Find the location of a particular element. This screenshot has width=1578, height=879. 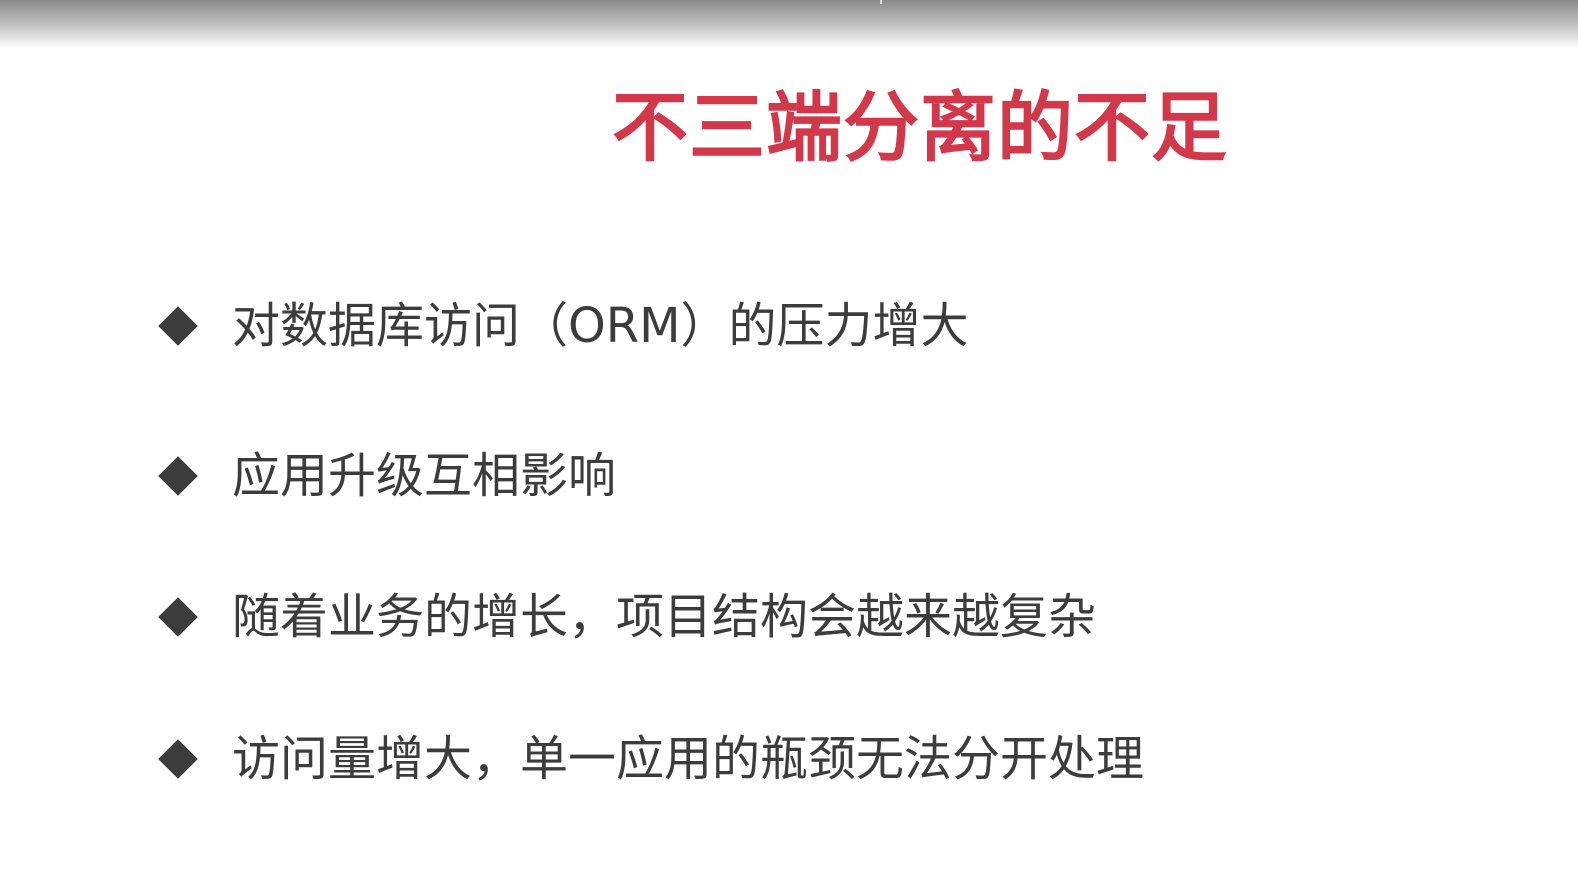

bullet-item: 随着业务的增长，项目结构会越来越复杂 is located at coordinates (627, 617).